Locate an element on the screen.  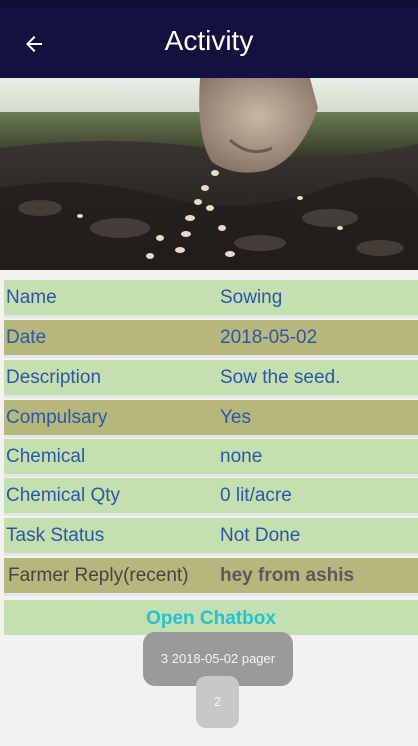
detail-row-chemical-qty: Chemical Qty 0 lit/acre is located at coordinates (211, 497).